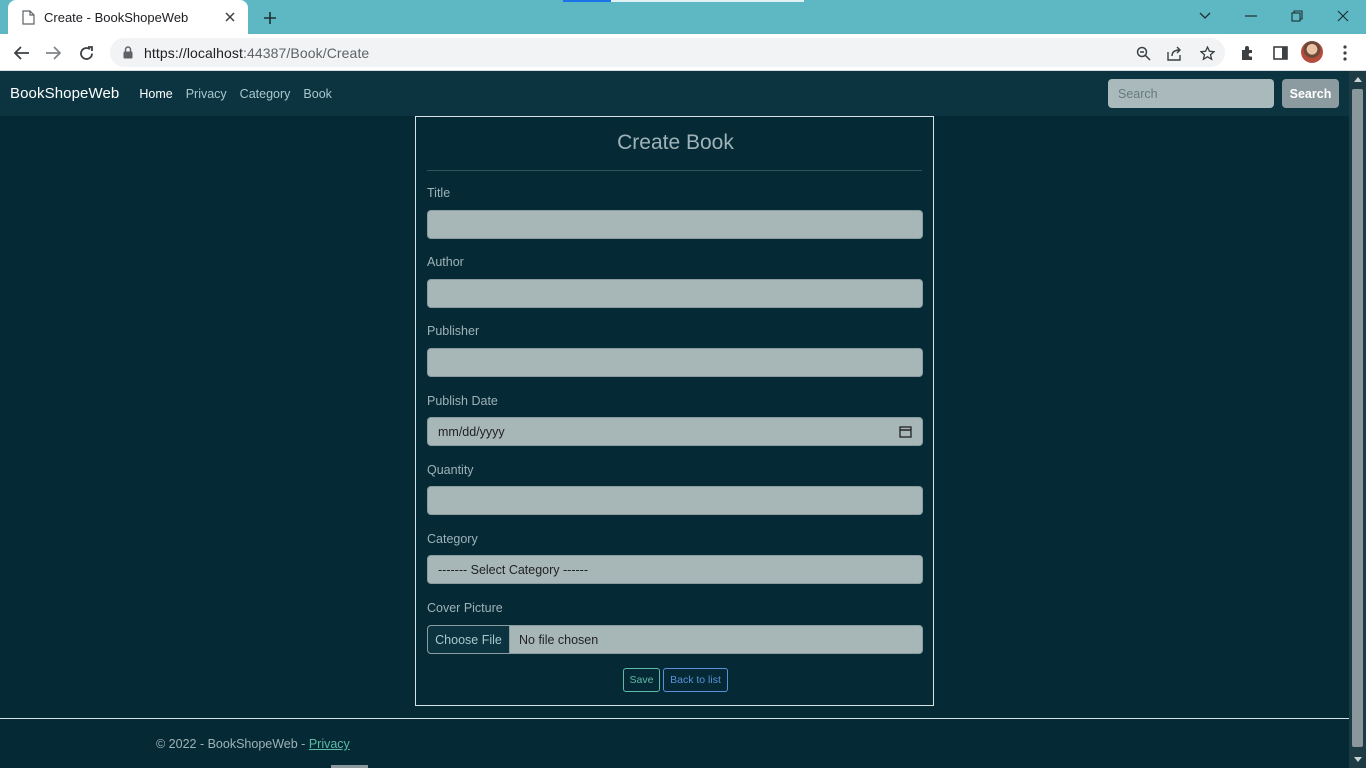  What do you see at coordinates (450, 470) in the screenshot?
I see `quantity-label: Quantity` at bounding box center [450, 470].